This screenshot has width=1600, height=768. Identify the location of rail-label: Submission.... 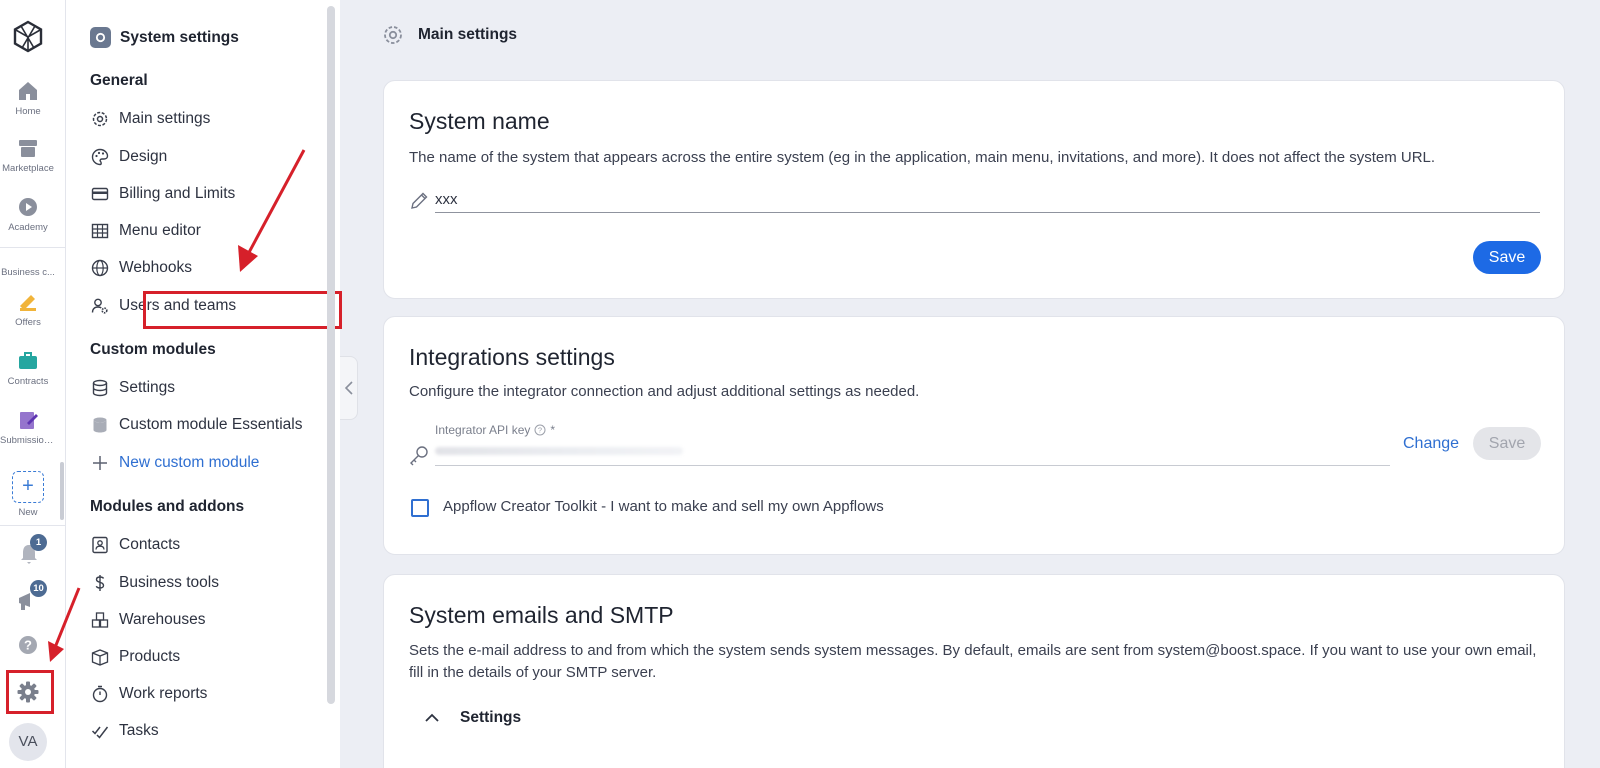
(28, 440).